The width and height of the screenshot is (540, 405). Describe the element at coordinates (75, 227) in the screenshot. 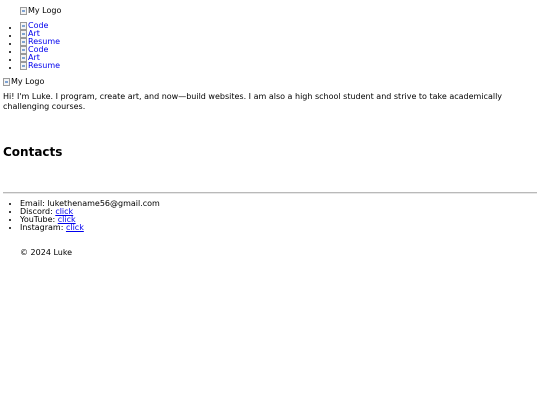

I see `instagram-link: click` at that location.